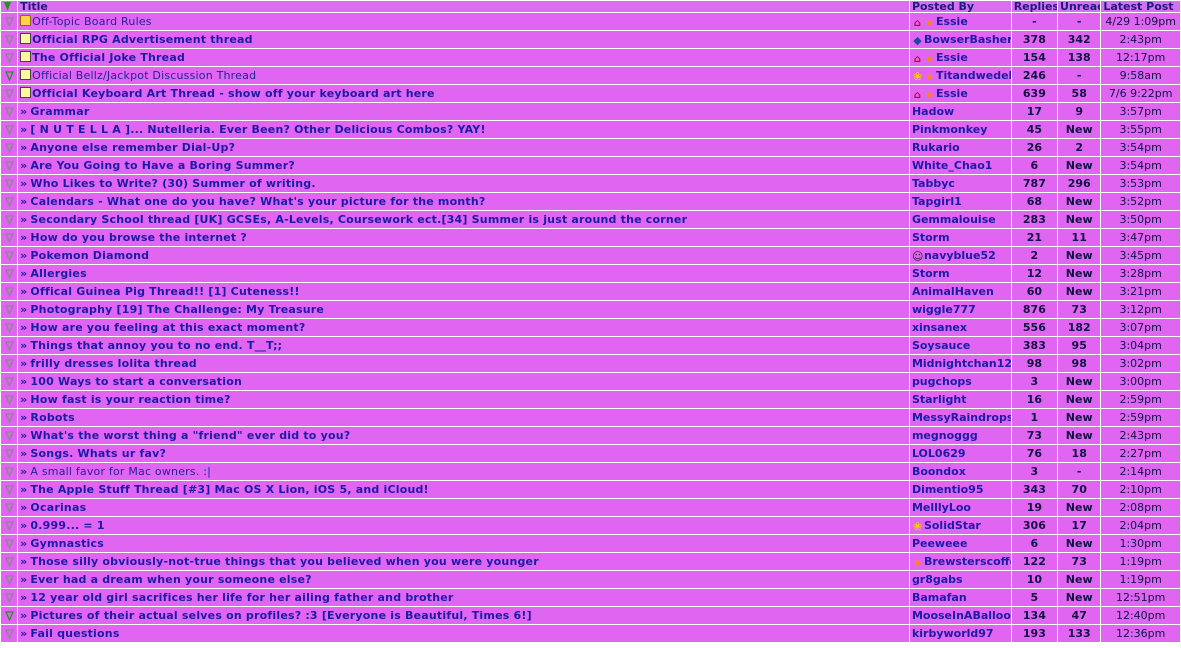 Image resolution: width=1181 pixels, height=648 pixels. I want to click on poster-username-link: Gemmalouise, so click(954, 219).